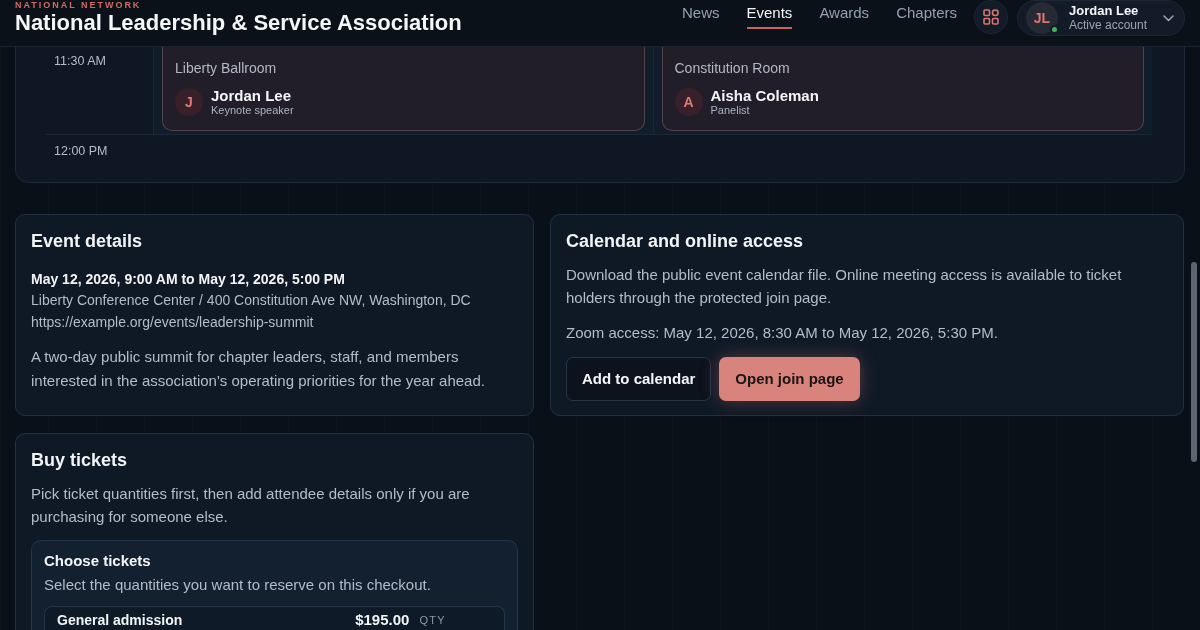 This screenshot has height=630, width=1200. I want to click on nav-tab: News, so click(701, 16).